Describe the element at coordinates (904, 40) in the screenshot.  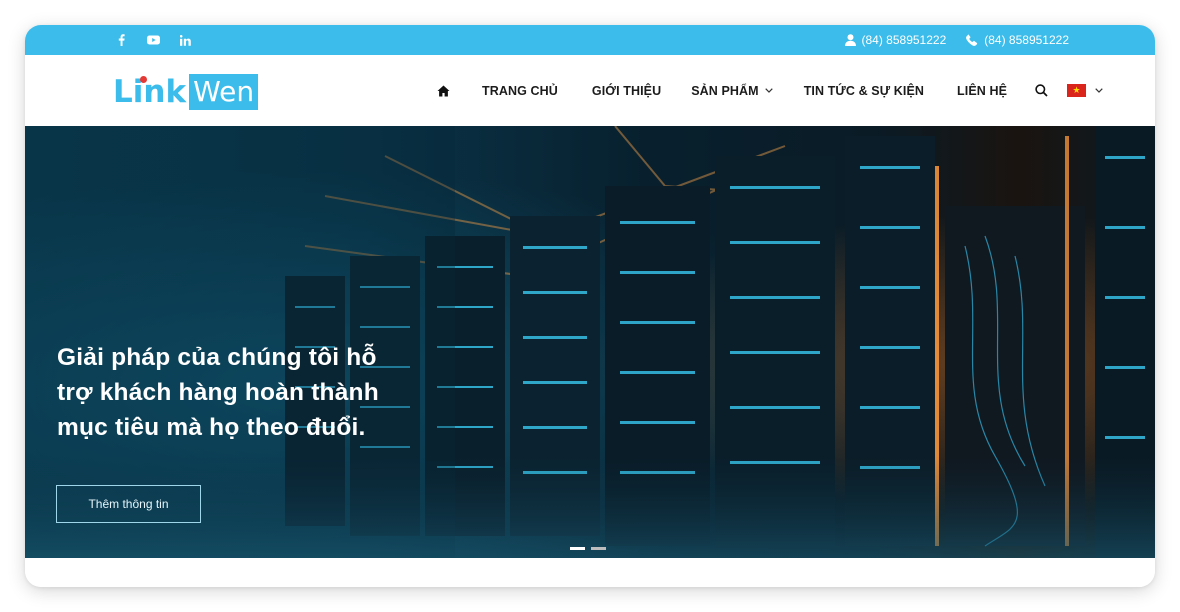
I see `contact-user-text: (84) 858951222` at that location.